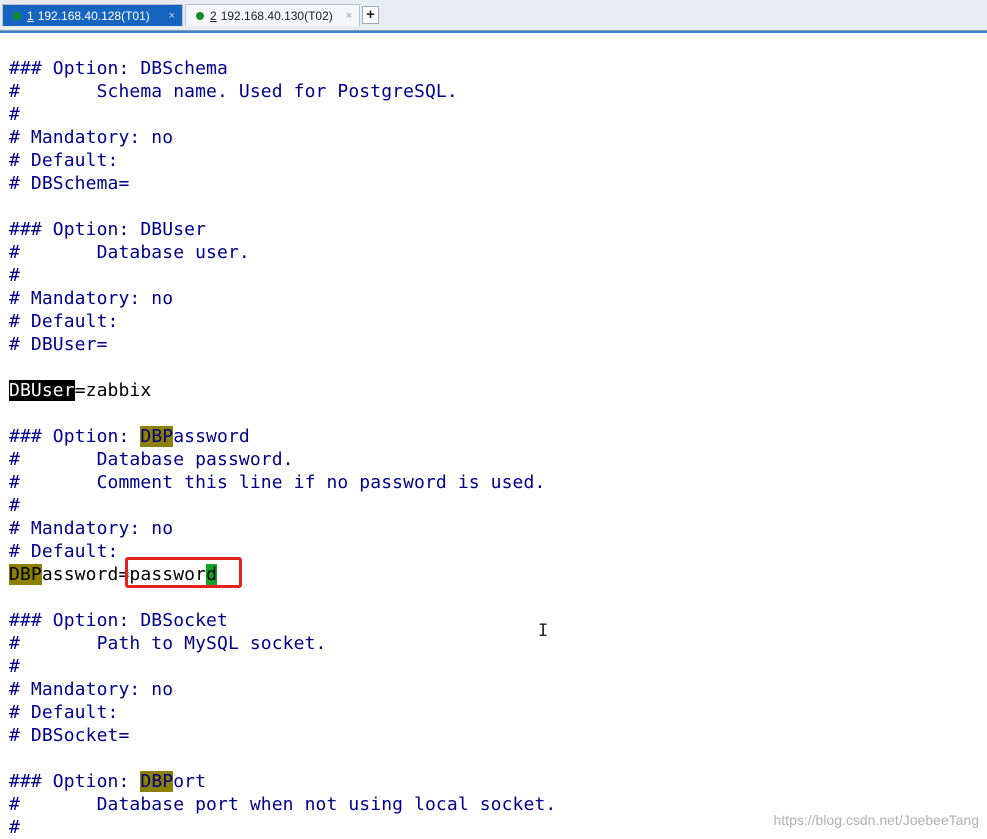 The height and width of the screenshot is (839, 987). I want to click on tab-session-t01: 1 192.168.40.128(T01) ×, so click(92, 15).